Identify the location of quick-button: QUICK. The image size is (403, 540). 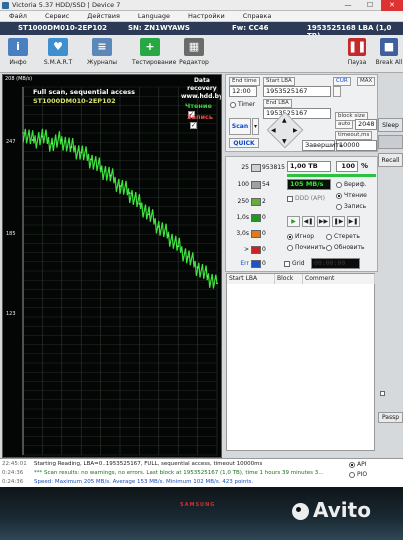
(244, 143).